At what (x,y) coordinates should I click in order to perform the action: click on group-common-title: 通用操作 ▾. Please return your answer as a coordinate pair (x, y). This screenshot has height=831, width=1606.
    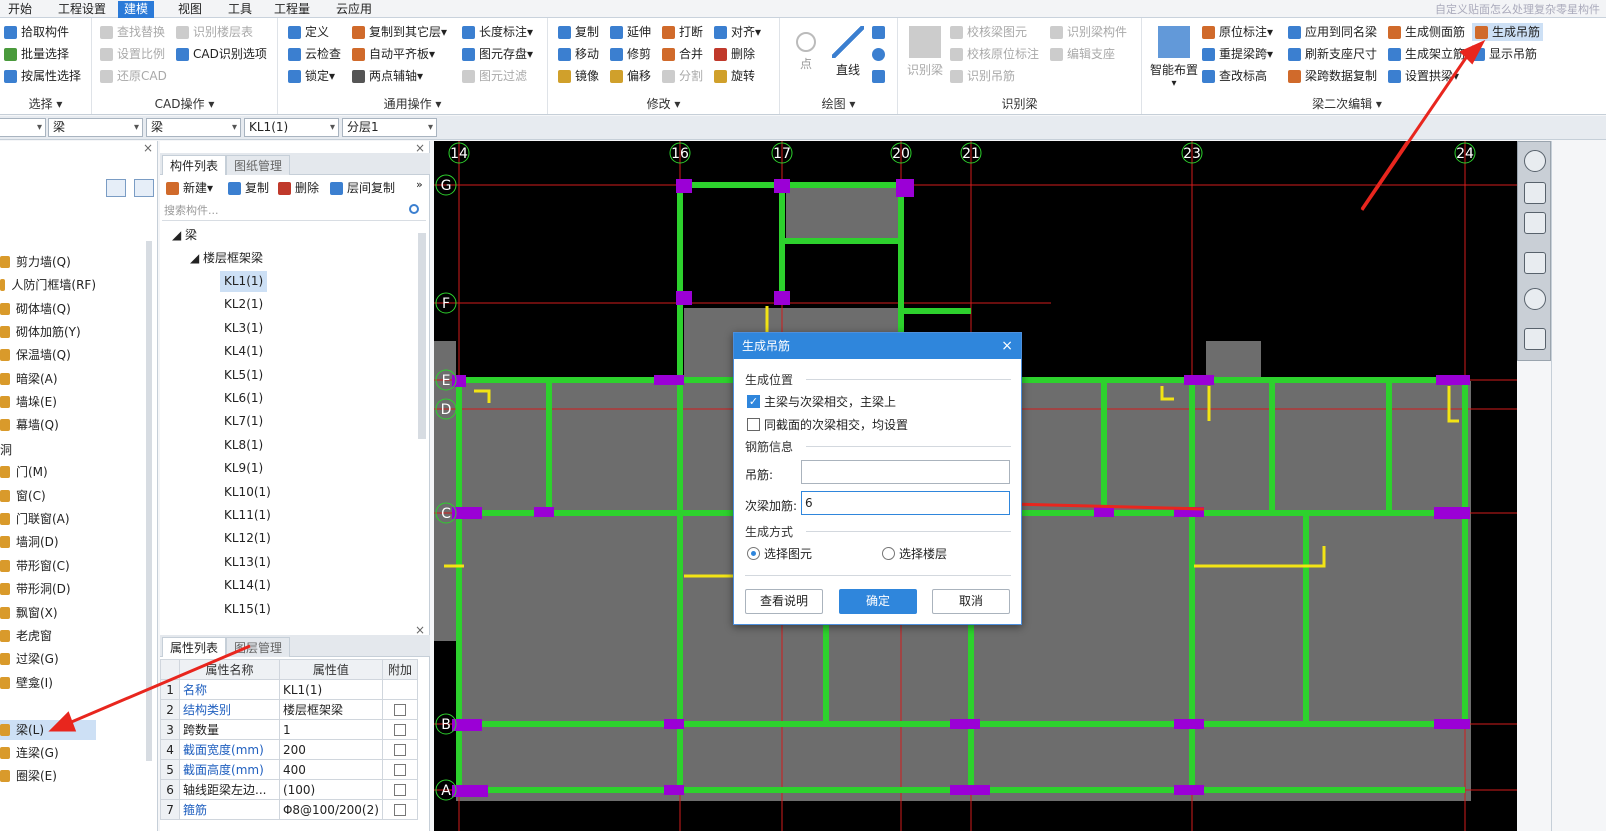
    Looking at the image, I should click on (412, 103).